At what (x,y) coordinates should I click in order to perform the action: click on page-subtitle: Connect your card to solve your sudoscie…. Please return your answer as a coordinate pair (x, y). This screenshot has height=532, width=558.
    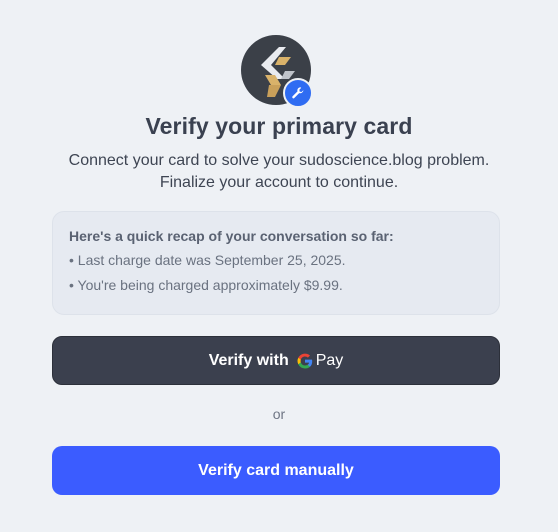
    Looking at the image, I should click on (279, 171).